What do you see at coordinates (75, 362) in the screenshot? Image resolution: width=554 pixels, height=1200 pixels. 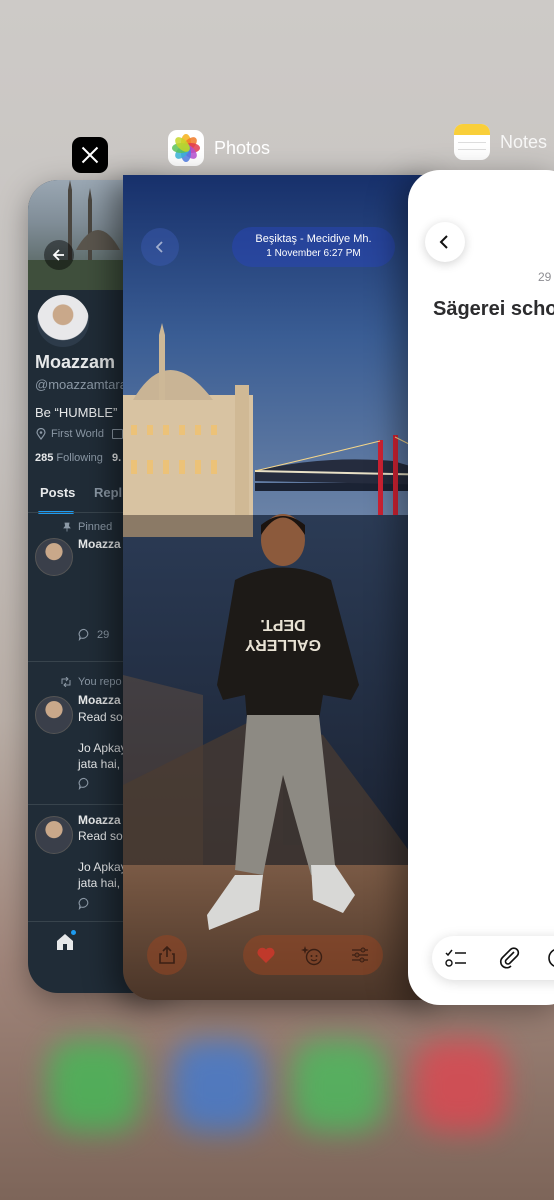 I see `profile-name: Moazzam` at bounding box center [75, 362].